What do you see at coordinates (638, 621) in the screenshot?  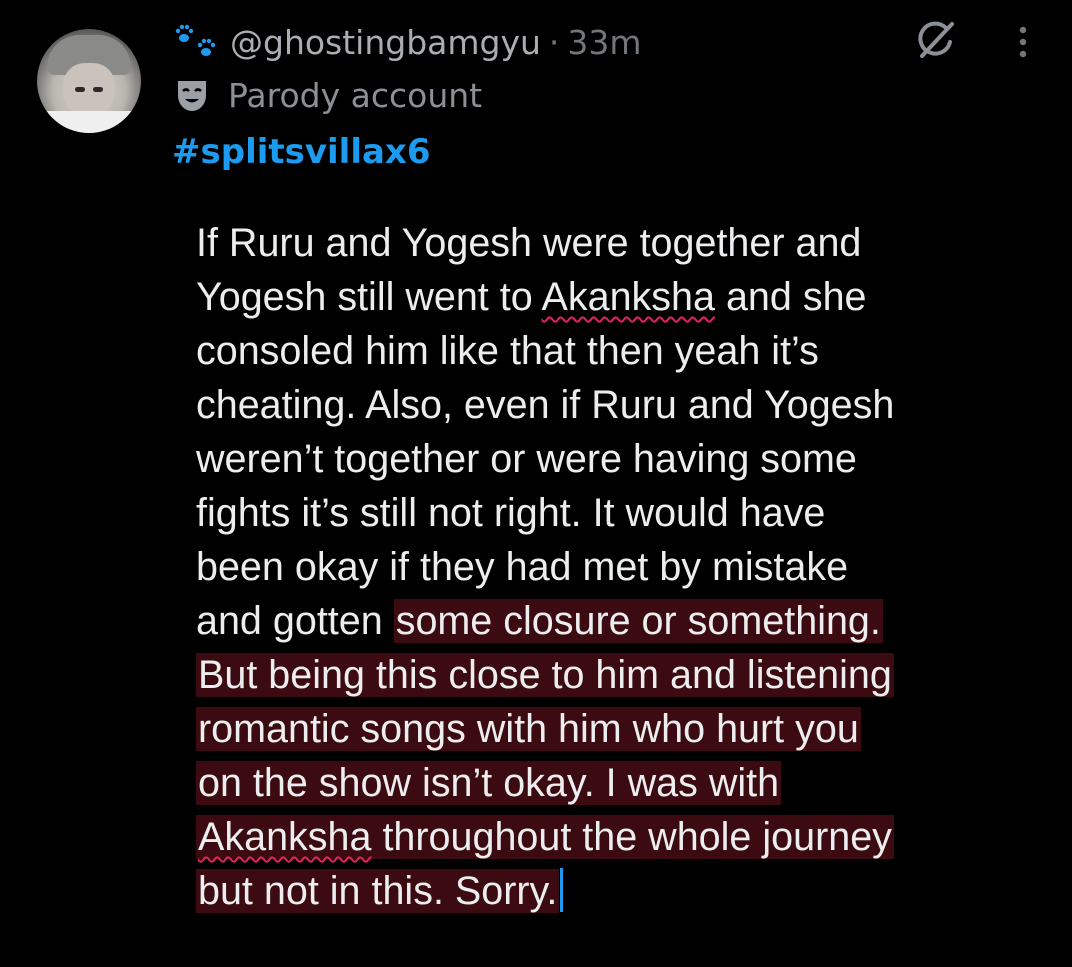 I see `selected-text: some closure or something.` at bounding box center [638, 621].